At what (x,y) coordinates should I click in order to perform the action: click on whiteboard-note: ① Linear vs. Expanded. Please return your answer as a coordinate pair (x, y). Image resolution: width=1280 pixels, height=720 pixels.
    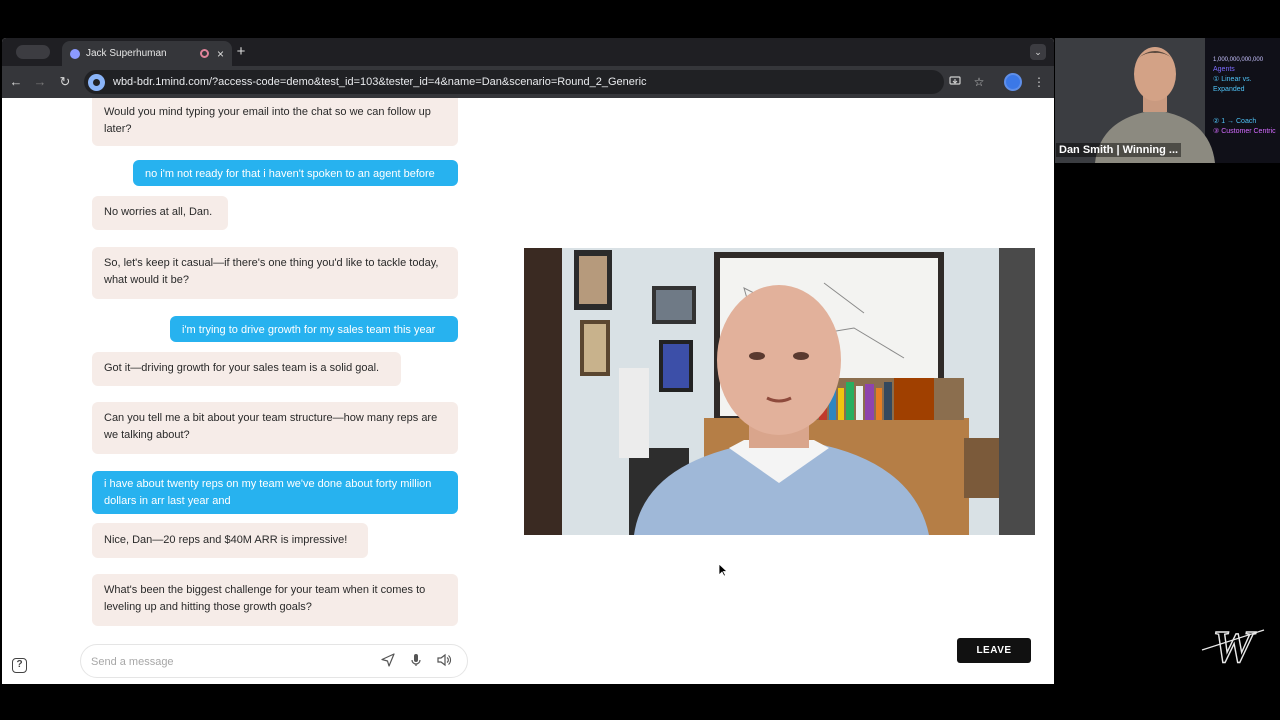
    Looking at the image, I should click on (1232, 84).